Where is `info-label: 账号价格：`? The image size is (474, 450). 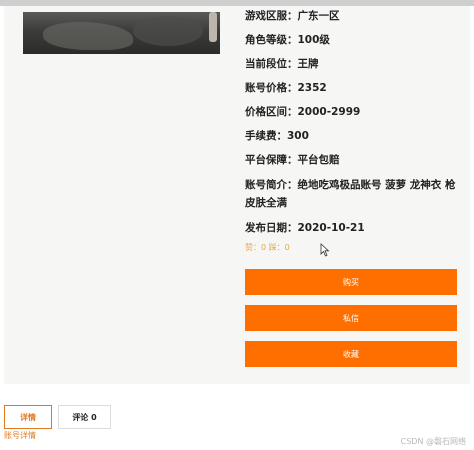
info-label: 账号价格： is located at coordinates (271, 88).